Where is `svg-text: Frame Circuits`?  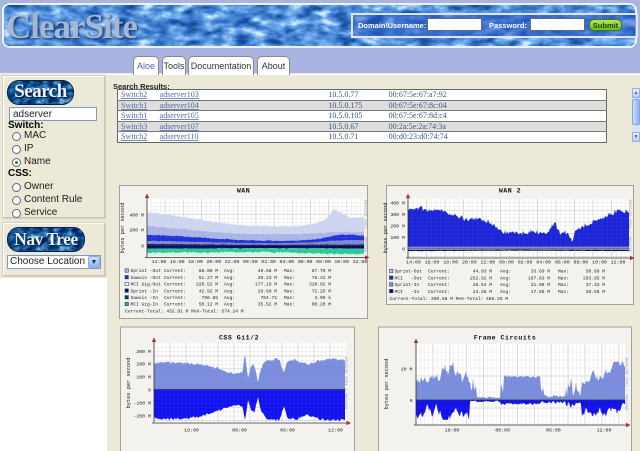
svg-text: Frame Circuits is located at coordinates (505, 338).